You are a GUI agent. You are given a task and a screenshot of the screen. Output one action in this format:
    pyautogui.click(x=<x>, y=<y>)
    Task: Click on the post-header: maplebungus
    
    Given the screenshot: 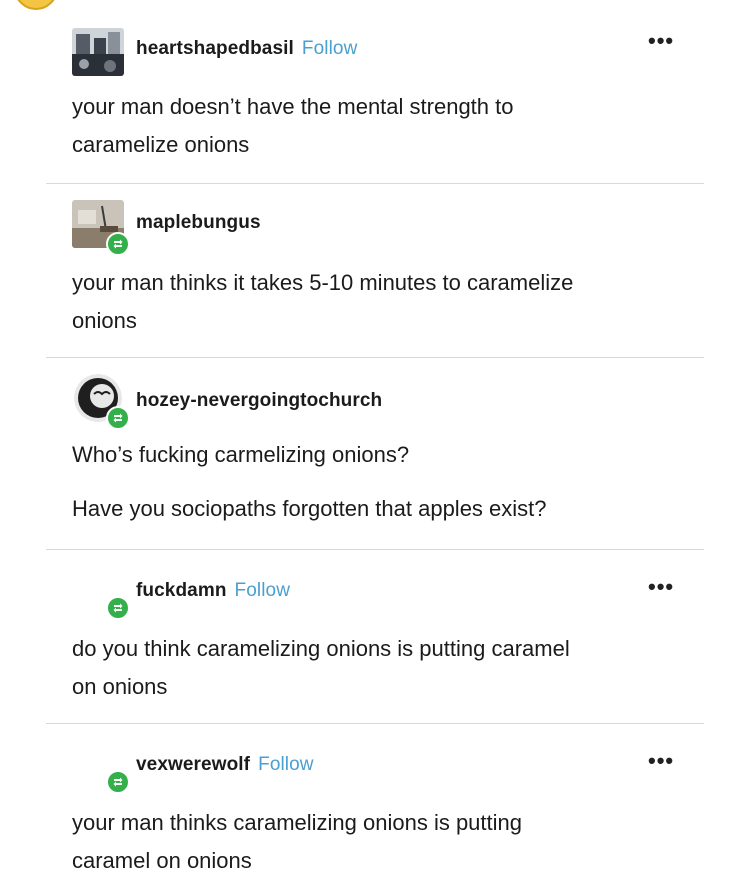 What is the action you would take?
    pyautogui.click(x=375, y=226)
    